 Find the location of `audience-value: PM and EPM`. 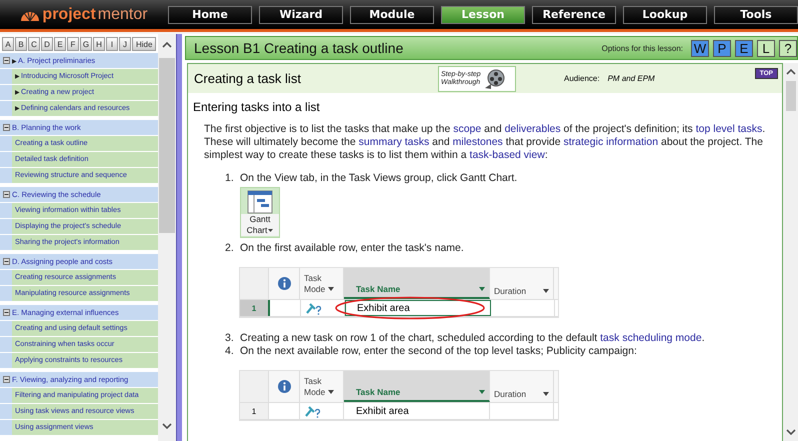

audience-value: PM and EPM is located at coordinates (632, 78).